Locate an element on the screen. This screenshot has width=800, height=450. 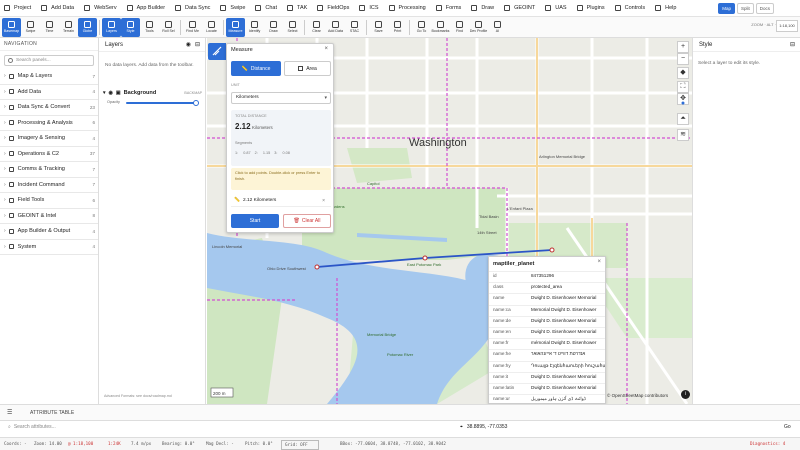
nav-item-field-tools: › Field Tools 6 is located at coordinates (49, 201).